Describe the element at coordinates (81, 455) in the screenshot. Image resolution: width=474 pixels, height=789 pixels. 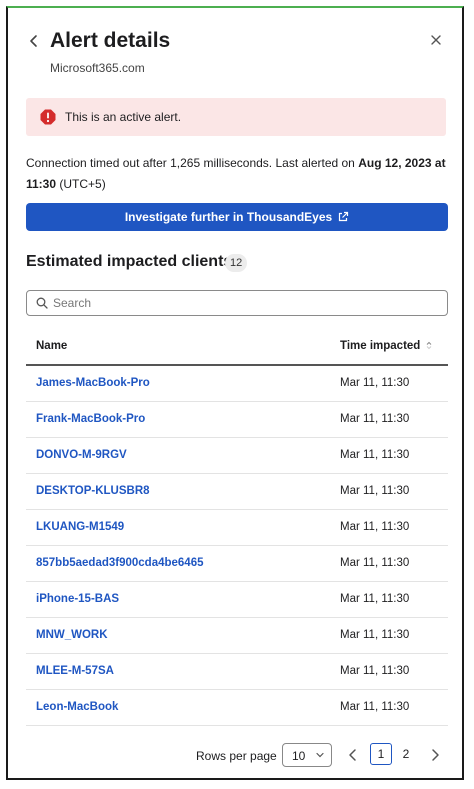
I see `client-name-link: DONVO-M-9RGV` at that location.